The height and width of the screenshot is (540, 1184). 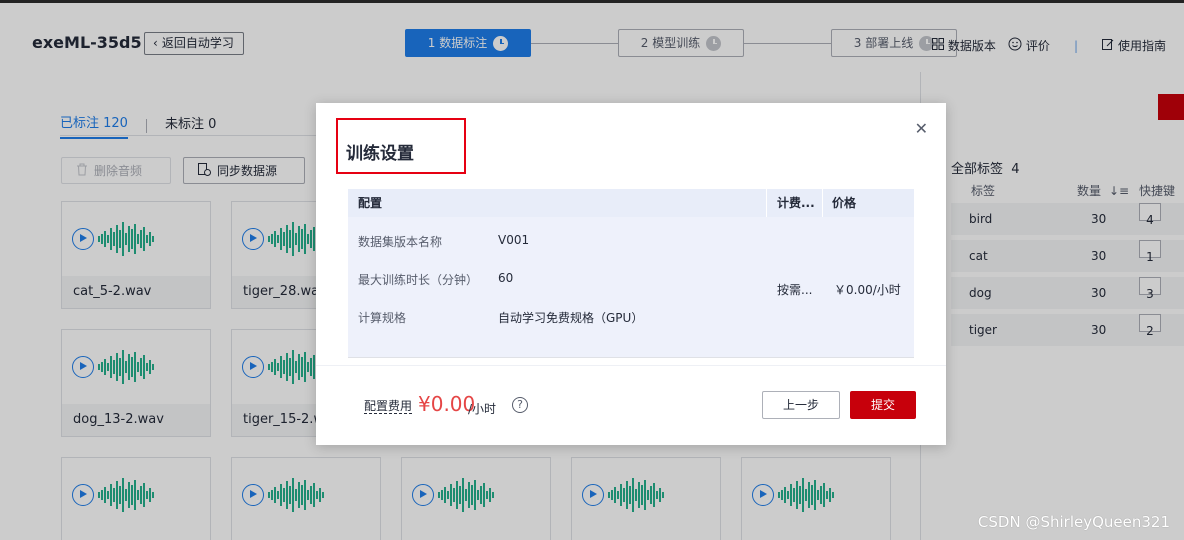 I want to click on watermark: CSDN @ShirleyQueen321, so click(x=1073, y=522).